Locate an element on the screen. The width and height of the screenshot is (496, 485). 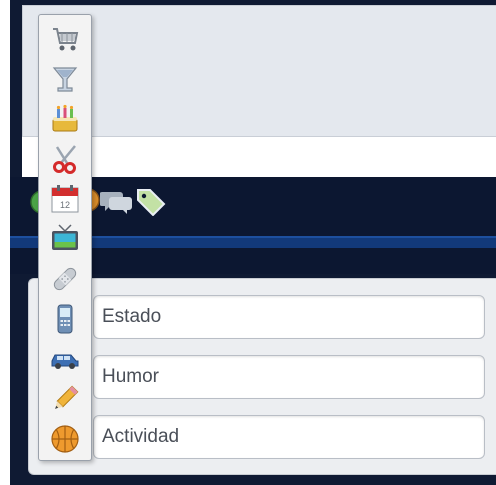
bandage-icon is located at coordinates (65, 279).